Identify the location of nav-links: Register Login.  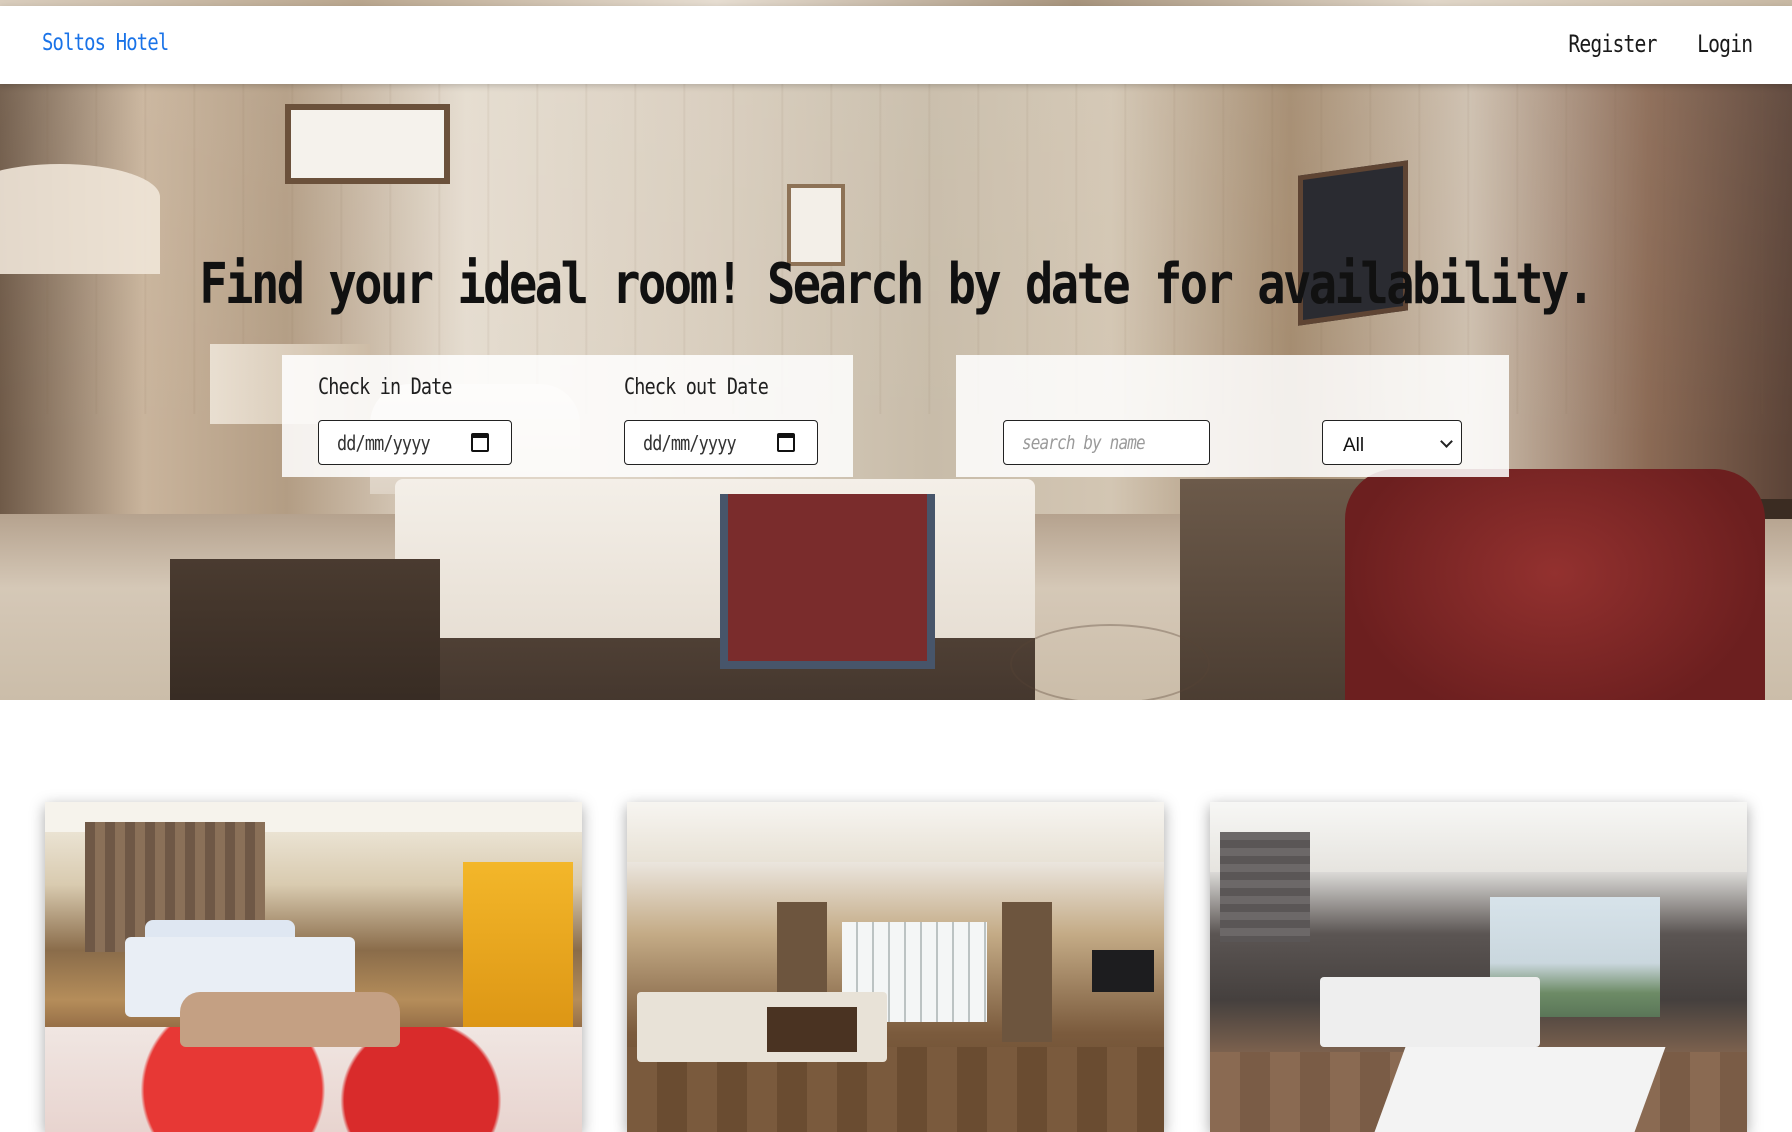
(1651, 44).